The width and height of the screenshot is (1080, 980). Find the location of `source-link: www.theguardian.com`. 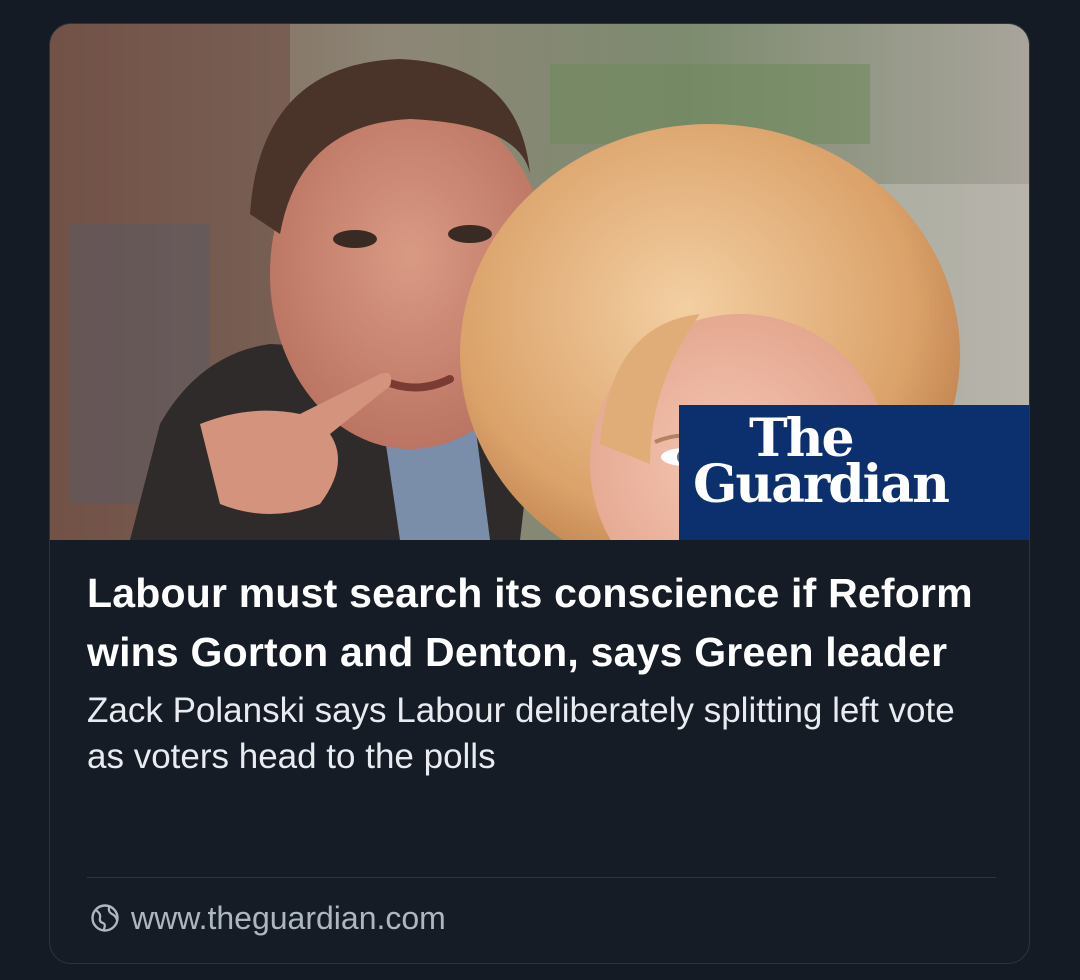

source-link: www.theguardian.com is located at coordinates (267, 918).